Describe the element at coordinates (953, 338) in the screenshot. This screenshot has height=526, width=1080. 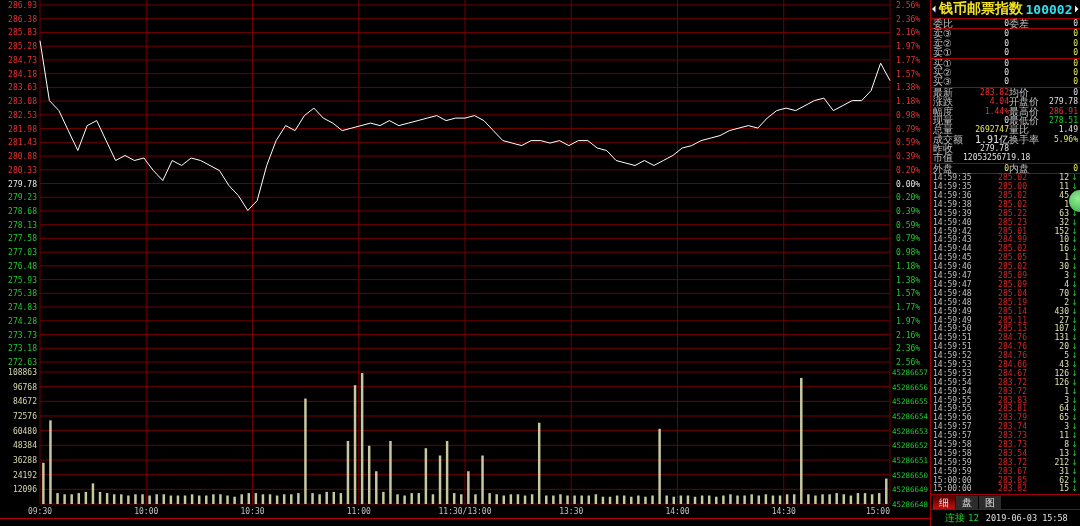
I see `tick-time: 14:59:51` at that location.